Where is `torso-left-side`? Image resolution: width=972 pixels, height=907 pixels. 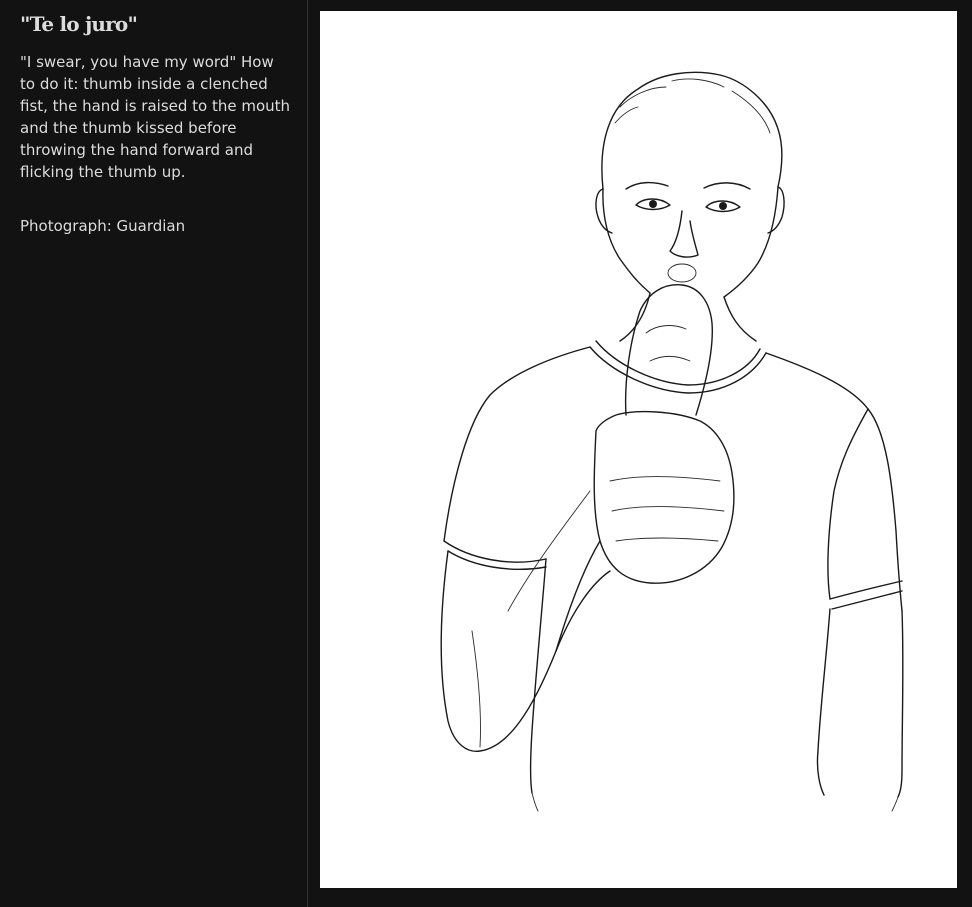 torso-left-side is located at coordinates (538, 676).